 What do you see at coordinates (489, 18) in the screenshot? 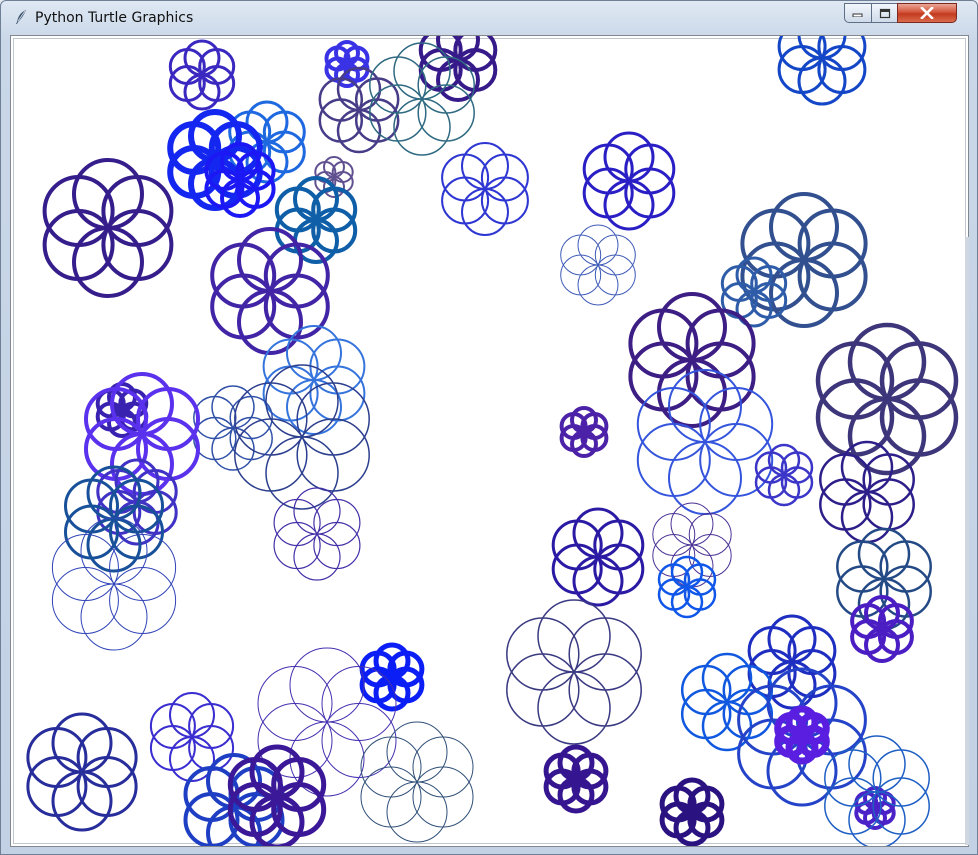
I see `title-bar: Python Turtle Graphics` at bounding box center [489, 18].